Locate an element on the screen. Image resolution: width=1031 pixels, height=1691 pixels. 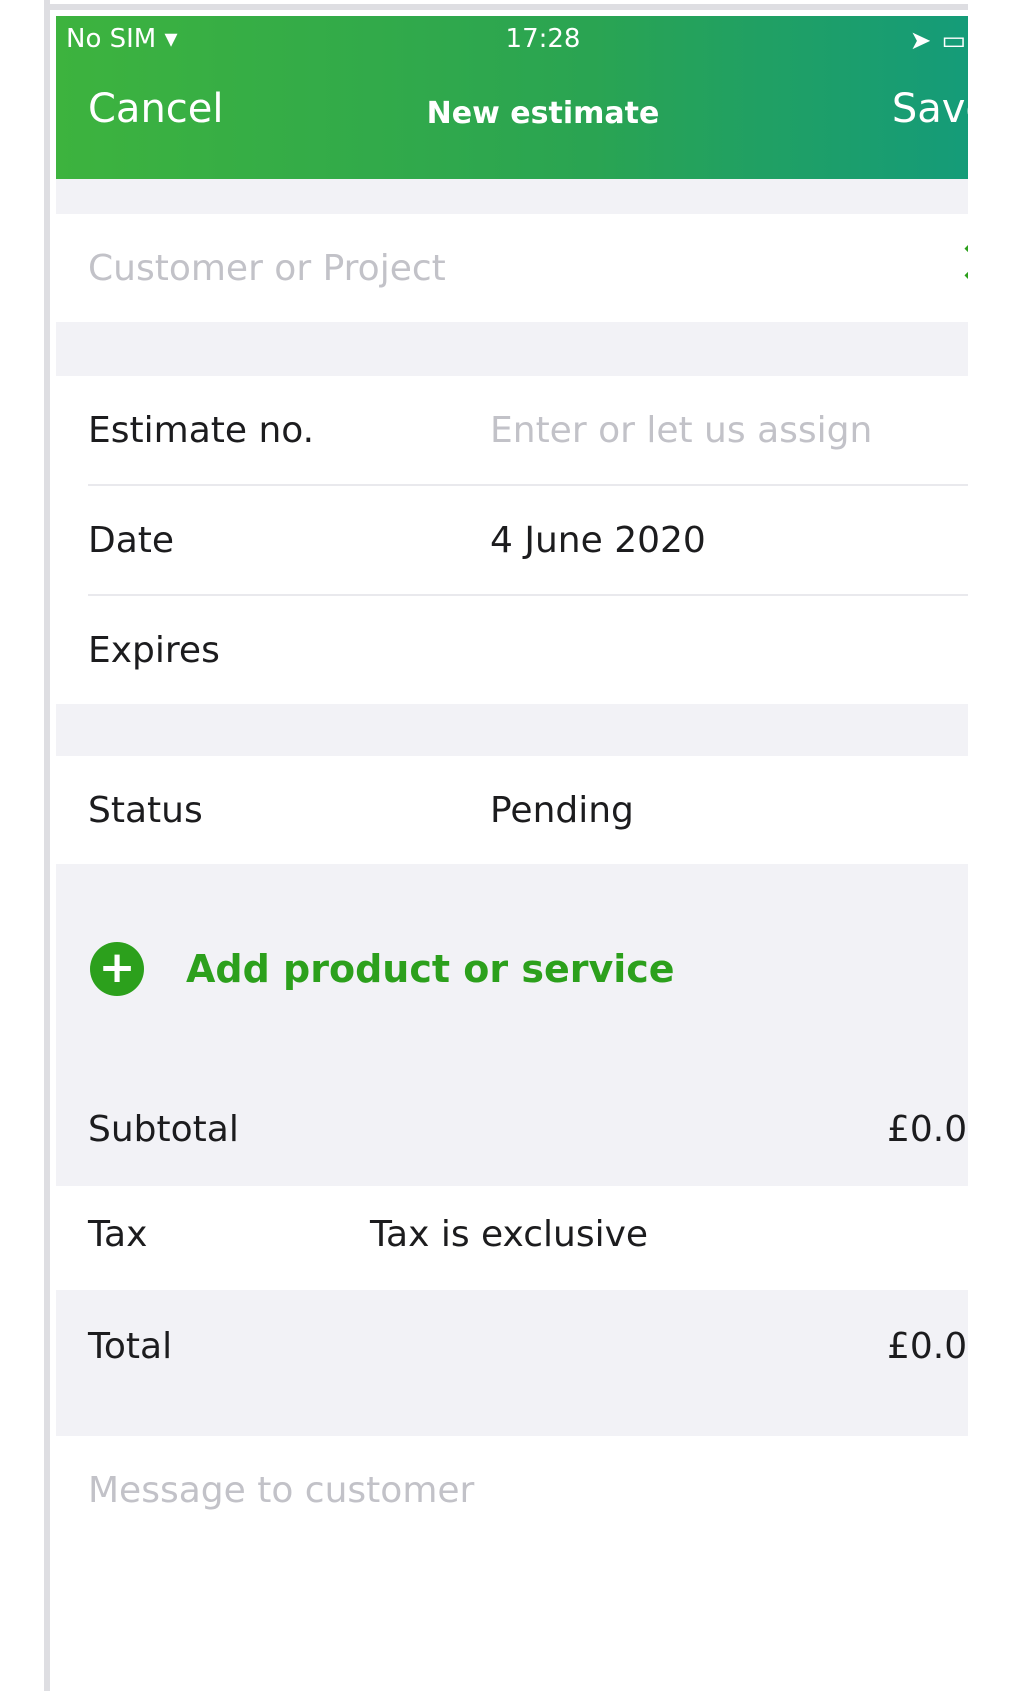
subtotal-label: Subtotal is located at coordinates (163, 1129).